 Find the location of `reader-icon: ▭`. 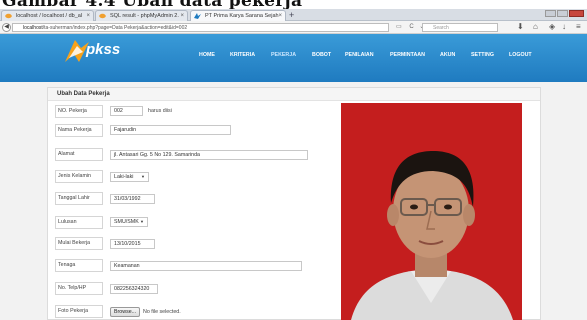

reader-icon: ▭ is located at coordinates (399, 27).